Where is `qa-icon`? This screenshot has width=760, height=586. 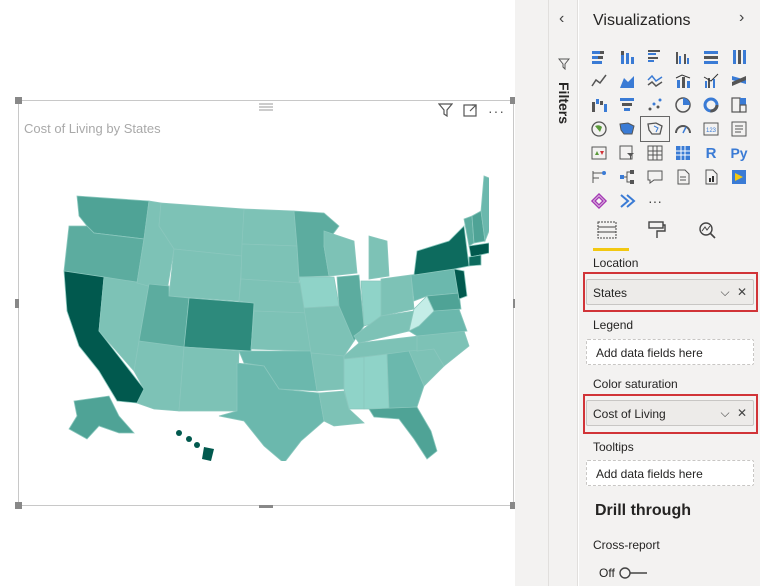
qa-icon is located at coordinates (655, 177).